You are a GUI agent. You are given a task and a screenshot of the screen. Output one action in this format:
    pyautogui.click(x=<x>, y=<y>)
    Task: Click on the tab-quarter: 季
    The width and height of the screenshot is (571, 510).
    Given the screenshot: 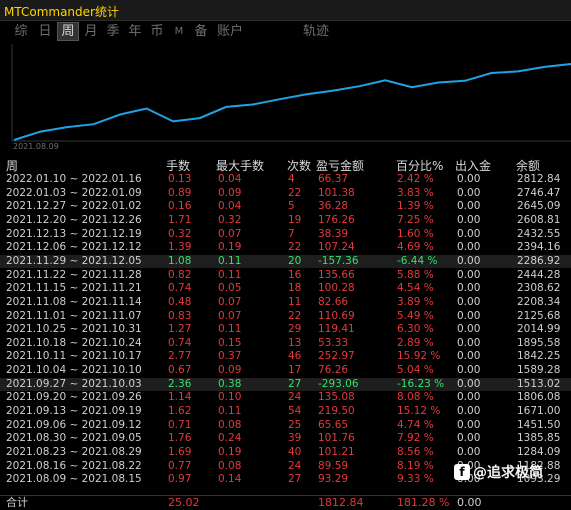 What is the action you would take?
    pyautogui.click(x=113, y=31)
    